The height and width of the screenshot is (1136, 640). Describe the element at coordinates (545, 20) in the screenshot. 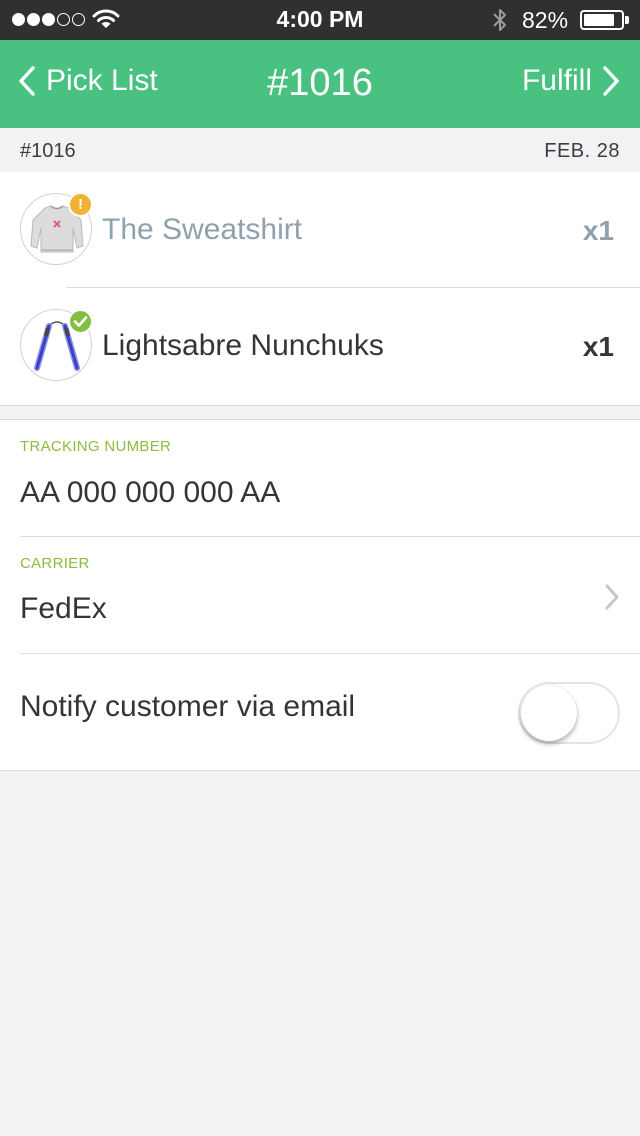

I see `battery-percent: 82%` at that location.